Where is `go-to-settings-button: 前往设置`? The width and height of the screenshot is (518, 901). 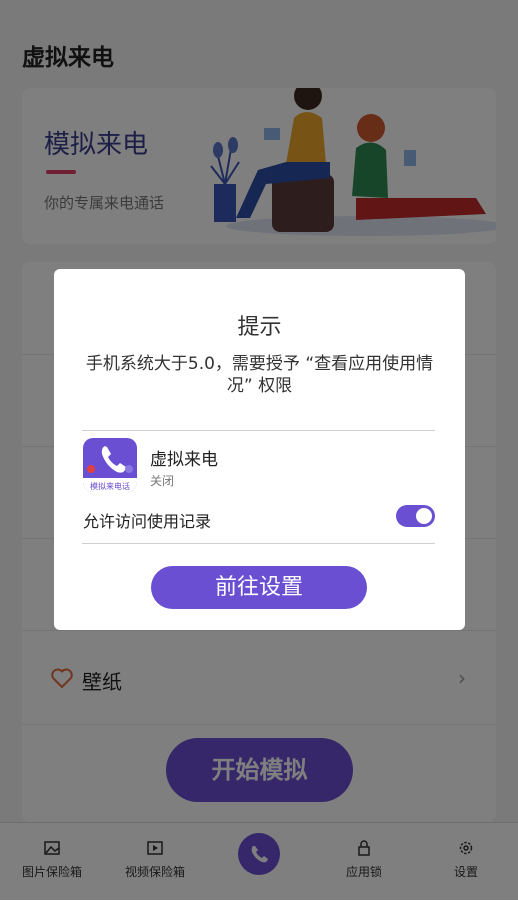 go-to-settings-button: 前往设置 is located at coordinates (259, 587).